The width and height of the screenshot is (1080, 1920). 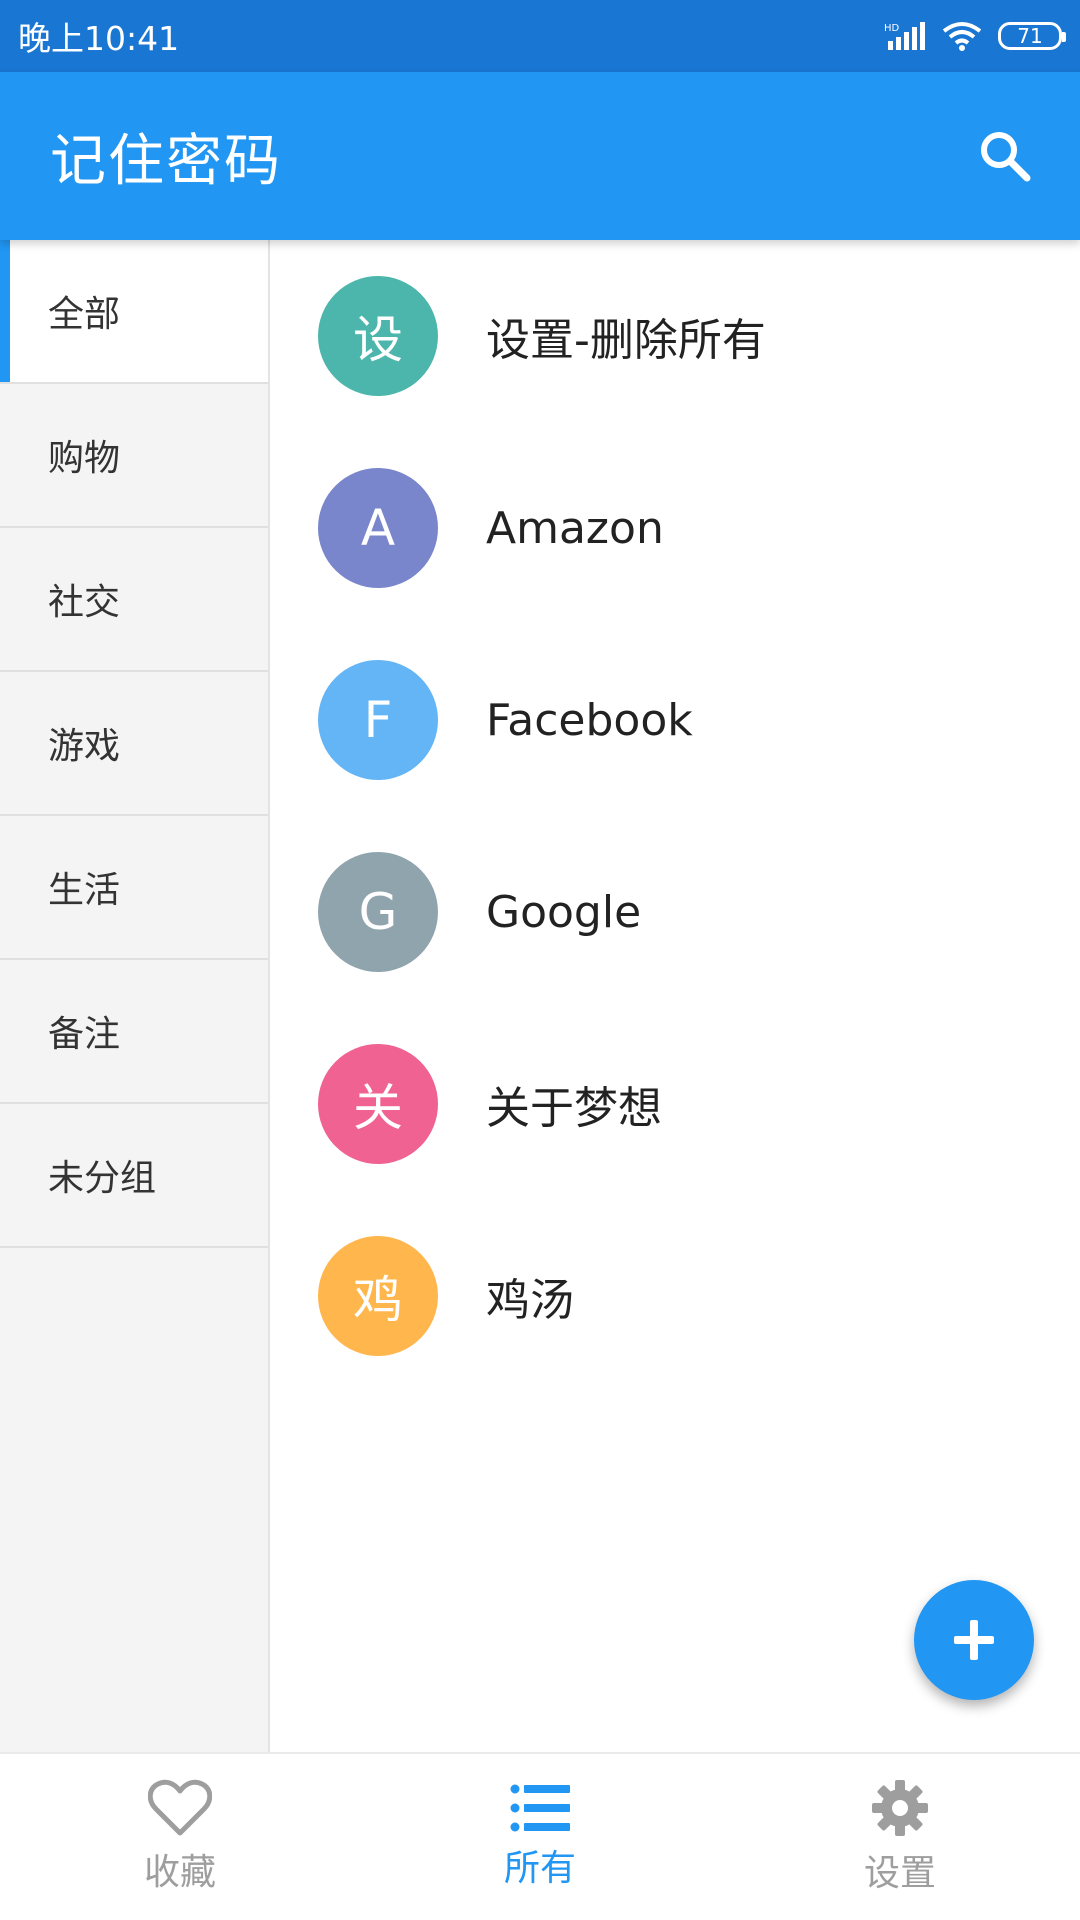 I want to click on category-all: 全部, so click(x=134, y=312).